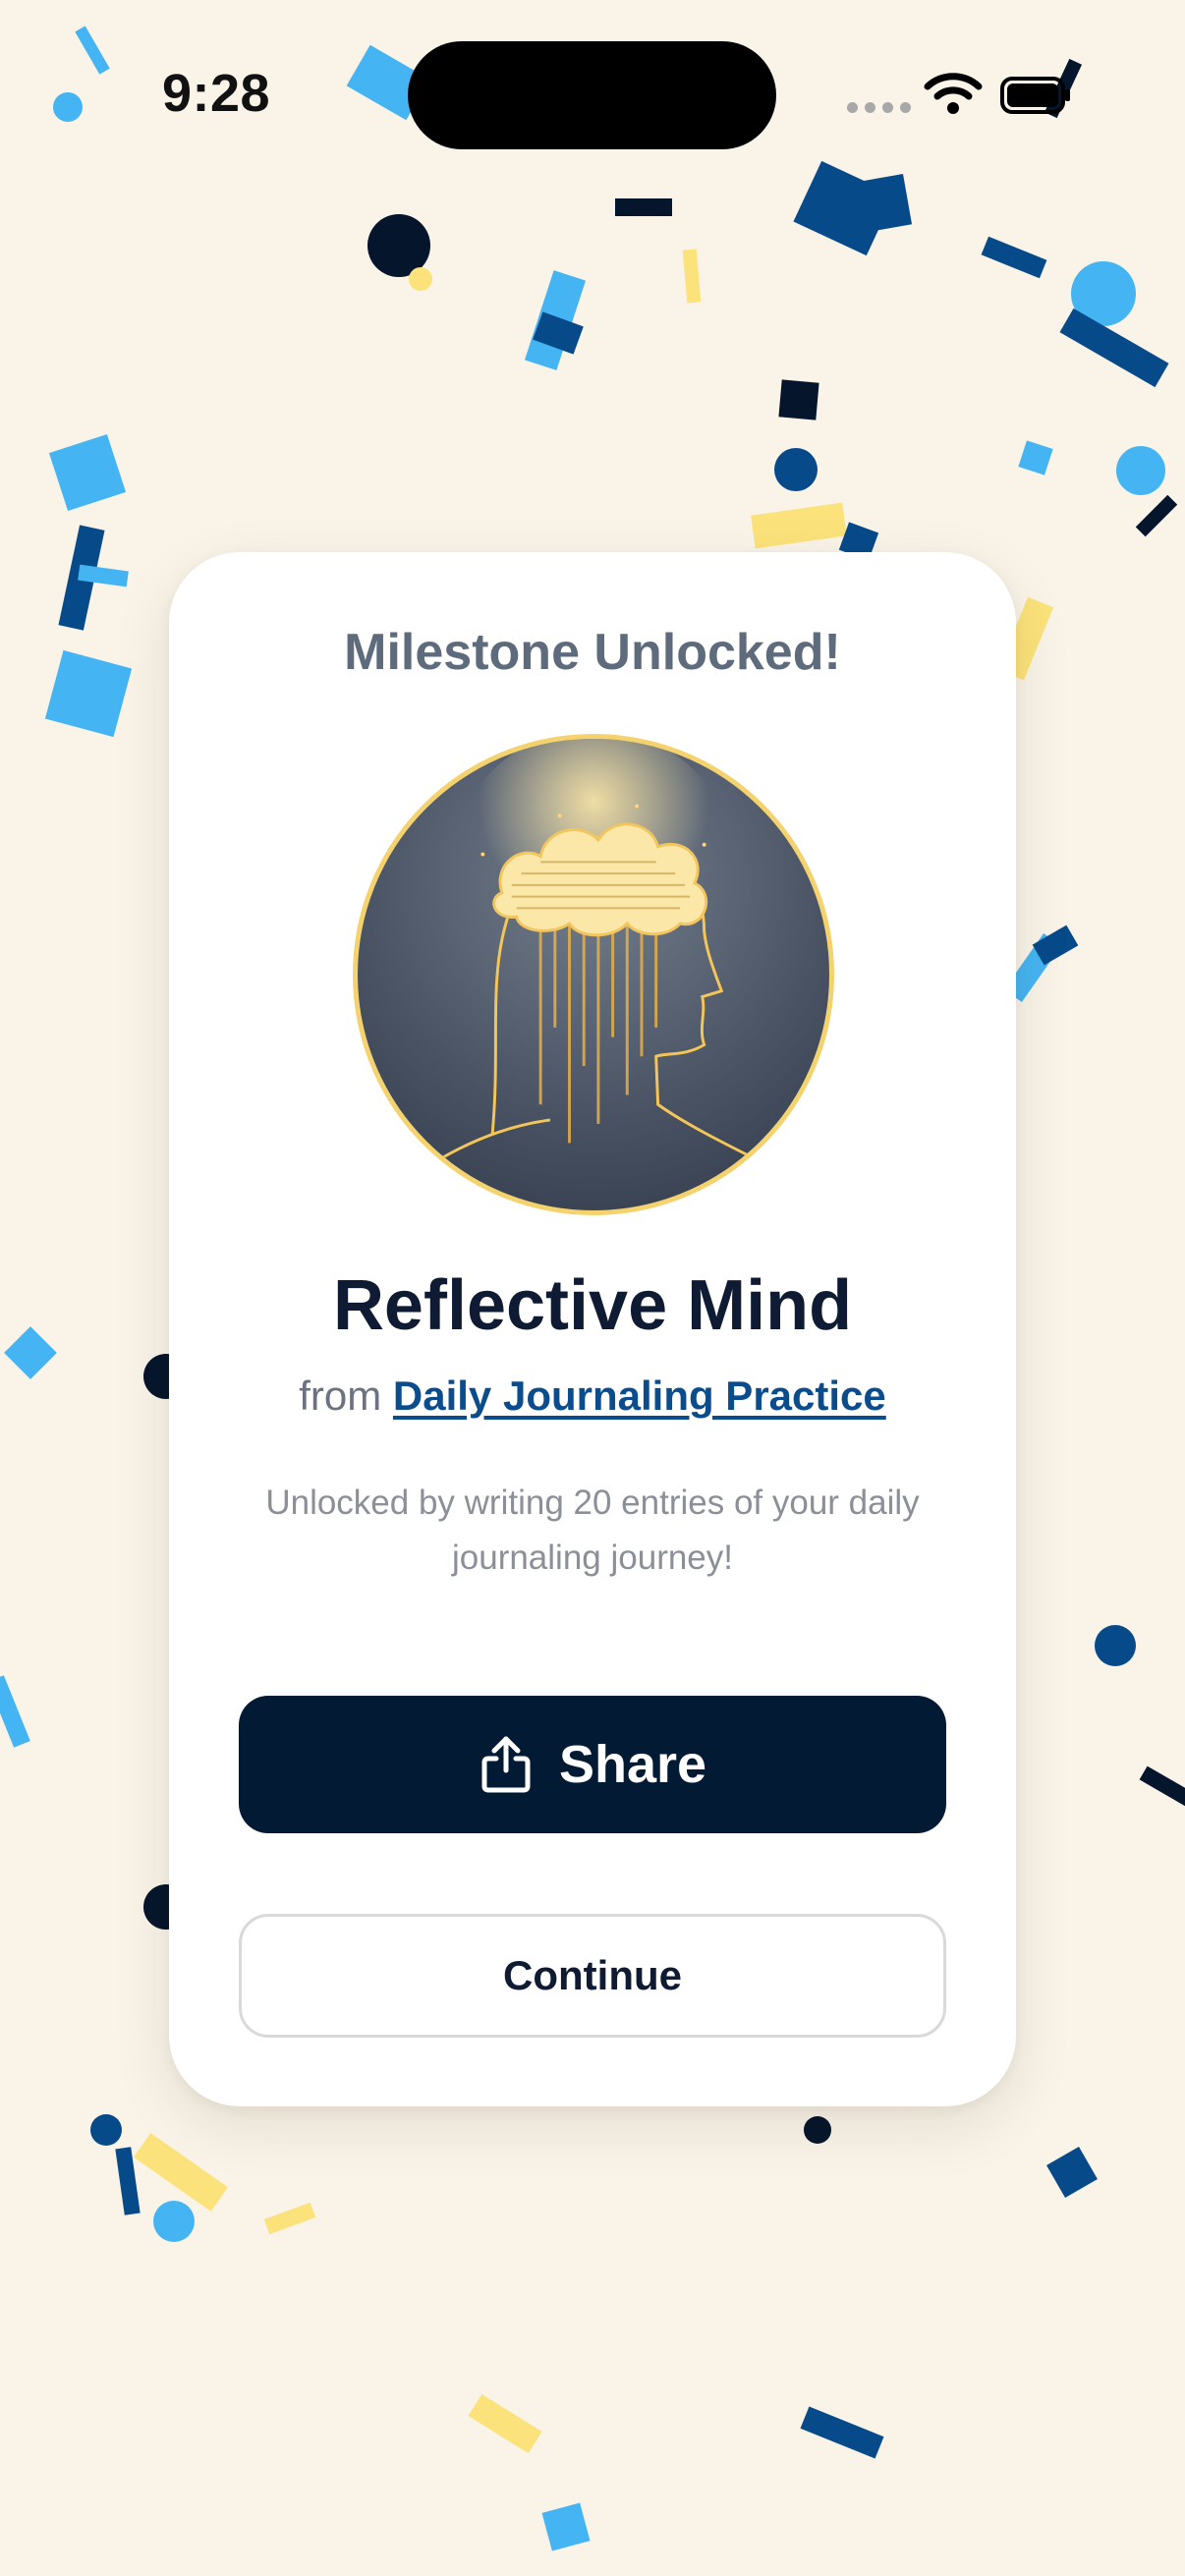  Describe the element at coordinates (506, 1764) in the screenshot. I see `share-icon` at that location.